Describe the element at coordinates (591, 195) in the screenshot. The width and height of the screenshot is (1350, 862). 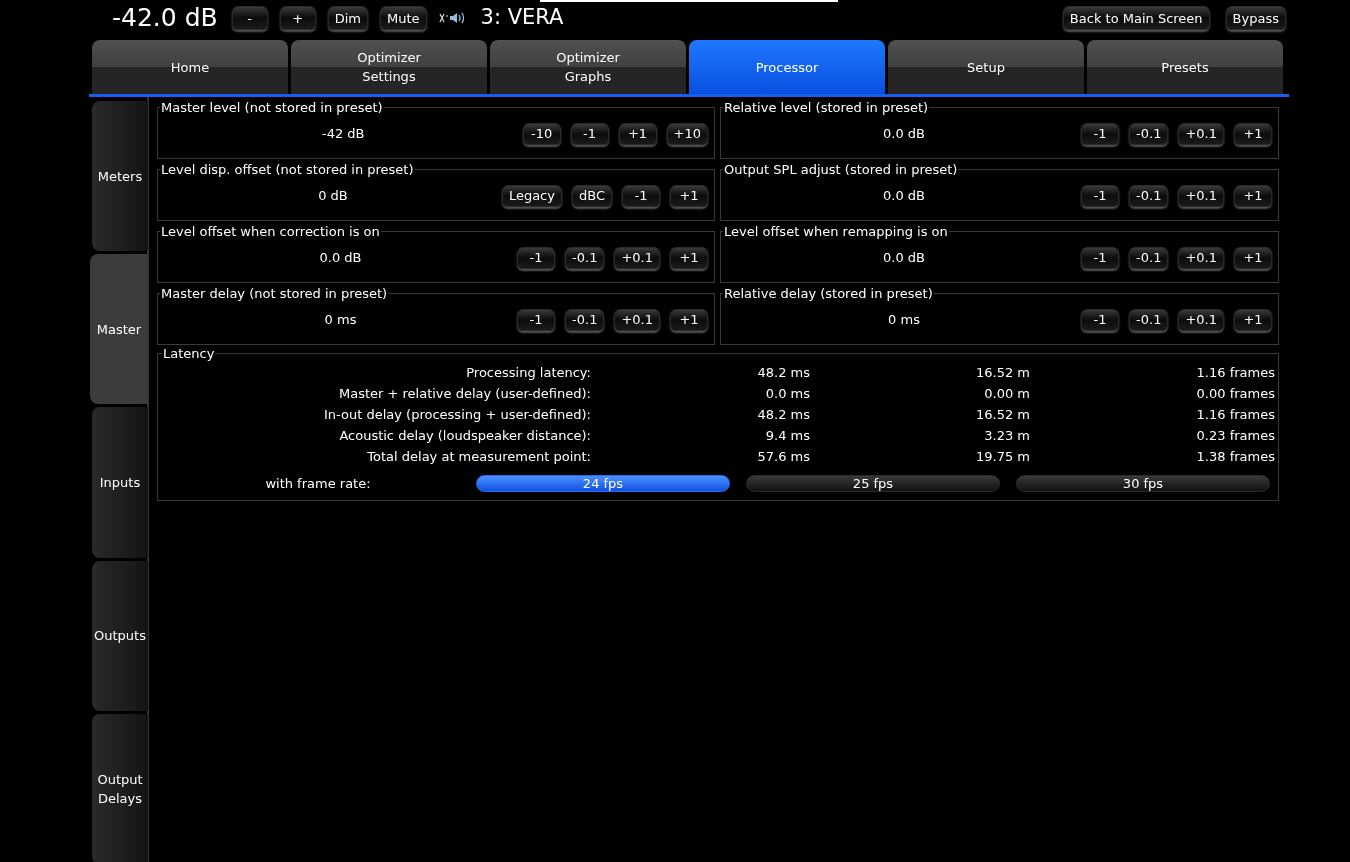
I see `step-button: dBC` at that location.